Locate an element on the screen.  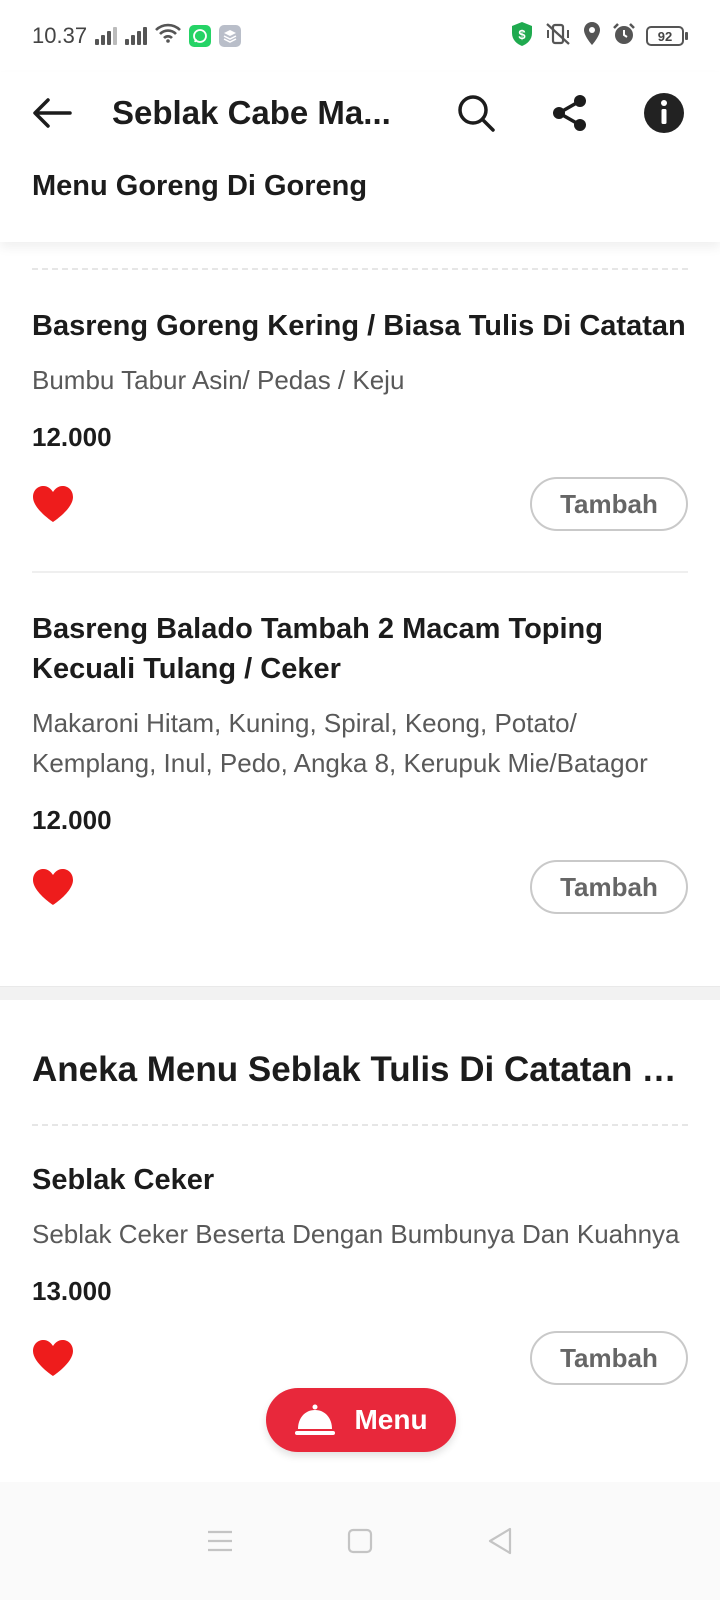
recent-apps-button is located at coordinates (220, 1541).